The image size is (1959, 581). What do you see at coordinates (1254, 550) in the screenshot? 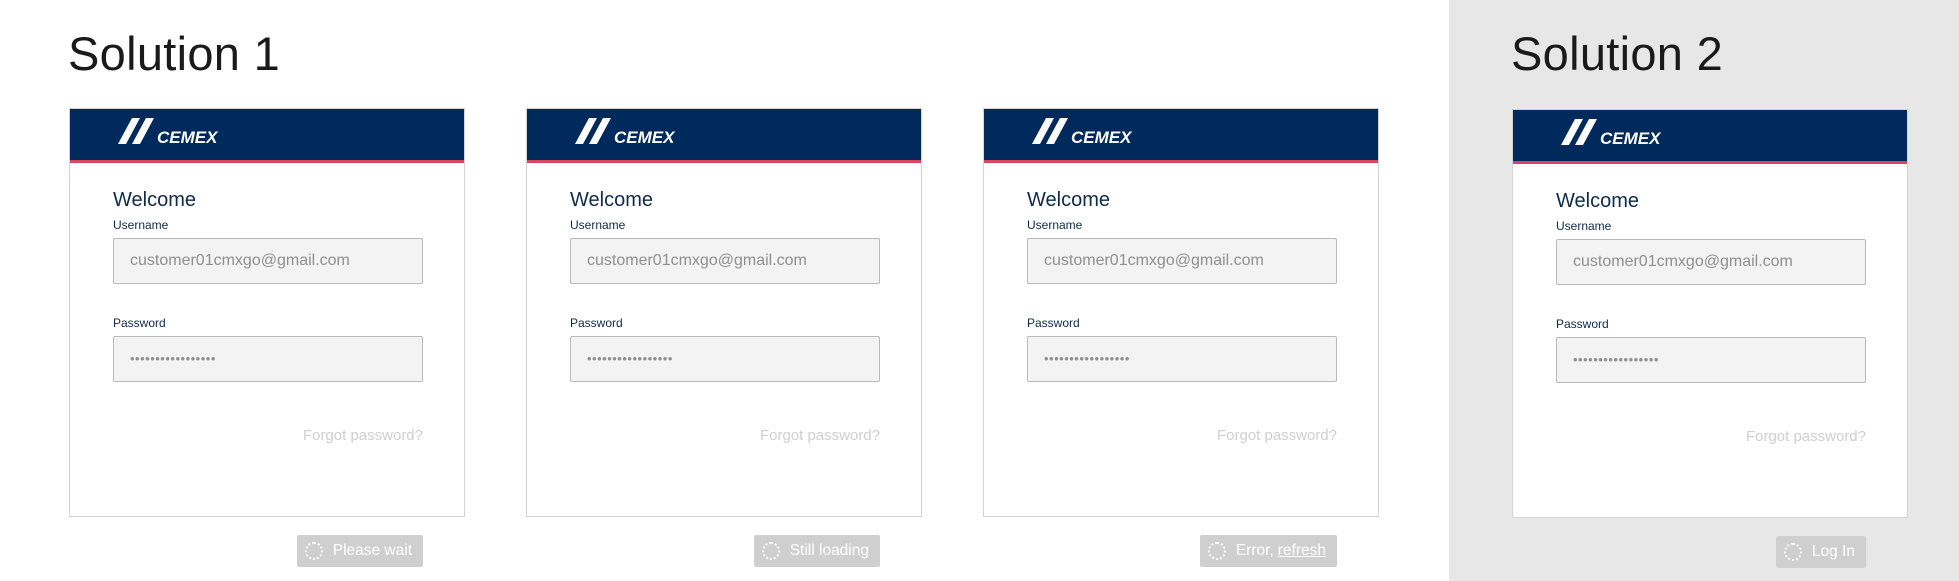
I see `button-label: Error,` at bounding box center [1254, 550].